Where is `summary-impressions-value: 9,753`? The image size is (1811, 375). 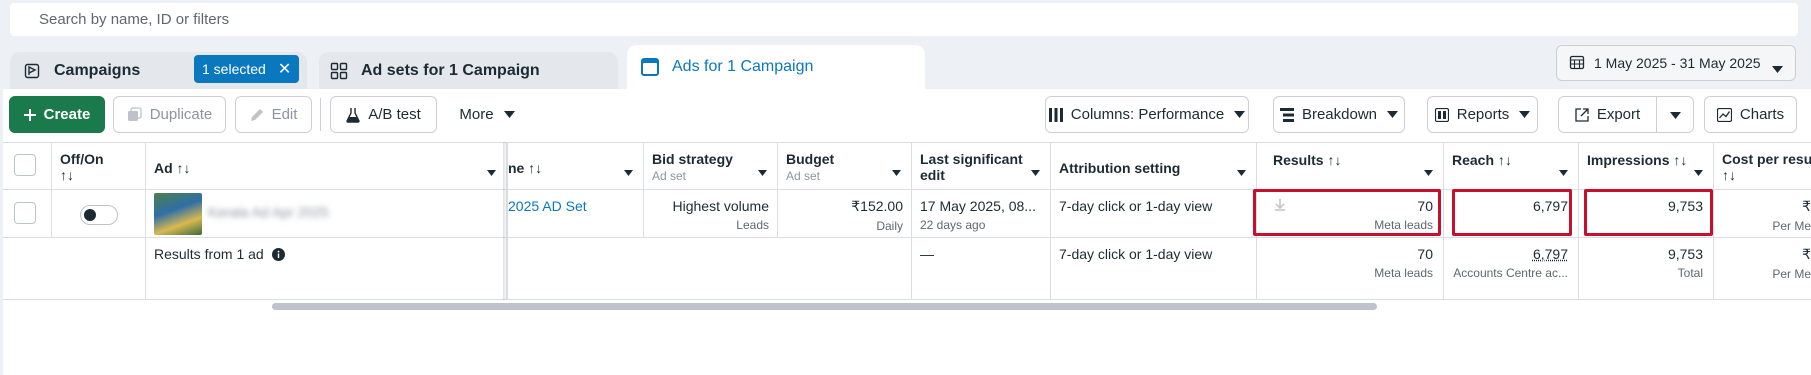 summary-impressions-value: 9,753 is located at coordinates (1685, 254).